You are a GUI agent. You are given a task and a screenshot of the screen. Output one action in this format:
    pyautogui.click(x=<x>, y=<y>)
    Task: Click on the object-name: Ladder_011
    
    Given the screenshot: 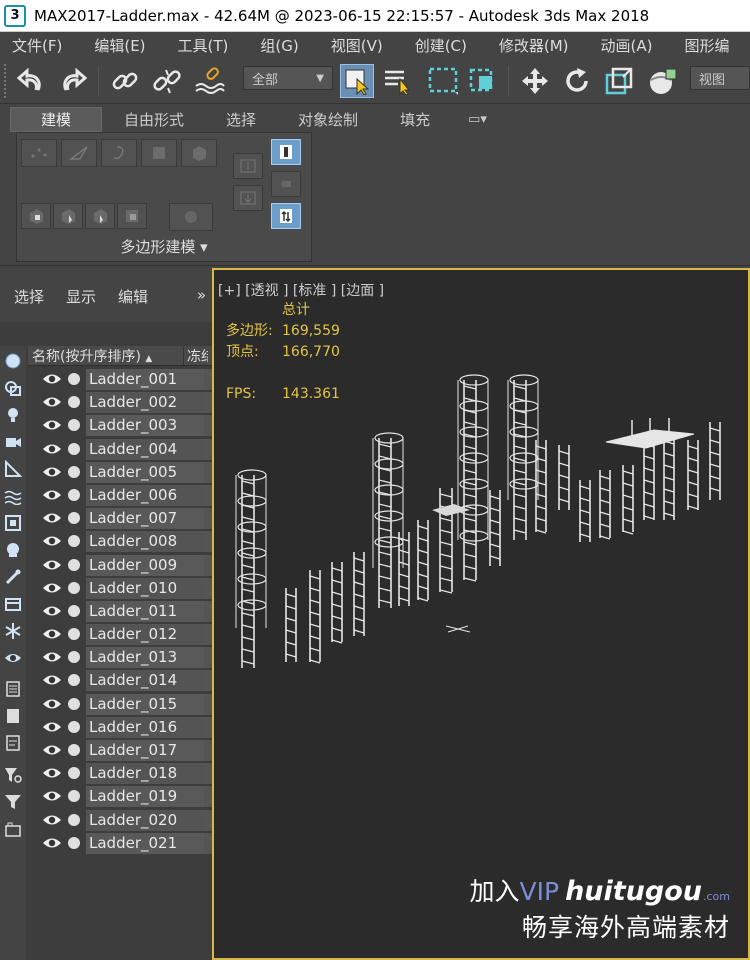 What is the action you would take?
    pyautogui.click(x=145, y=611)
    